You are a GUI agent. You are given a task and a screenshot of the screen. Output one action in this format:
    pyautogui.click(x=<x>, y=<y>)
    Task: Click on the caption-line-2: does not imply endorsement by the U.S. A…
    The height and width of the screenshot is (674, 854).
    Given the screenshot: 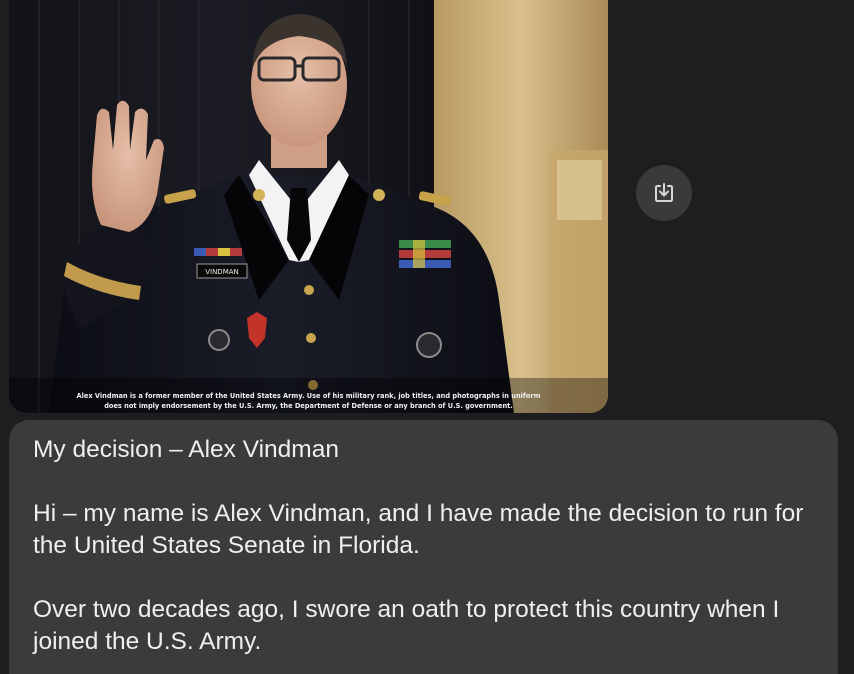 What is the action you would take?
    pyautogui.click(x=308, y=406)
    